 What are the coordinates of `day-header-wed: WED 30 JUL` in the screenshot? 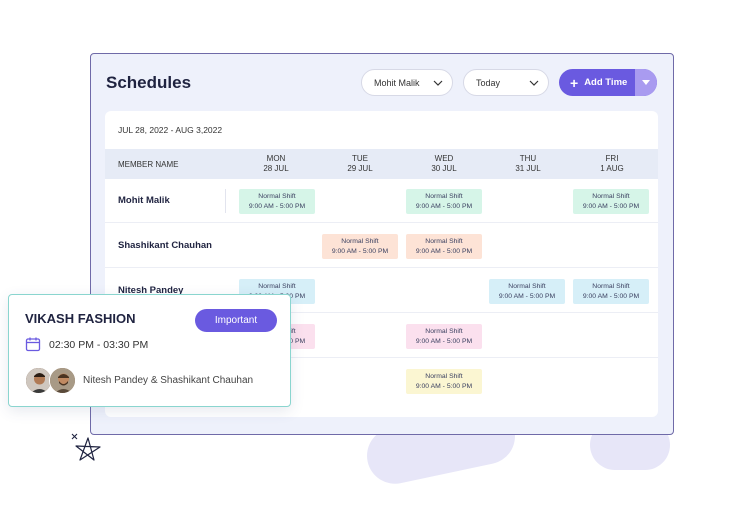 It's located at (444, 164).